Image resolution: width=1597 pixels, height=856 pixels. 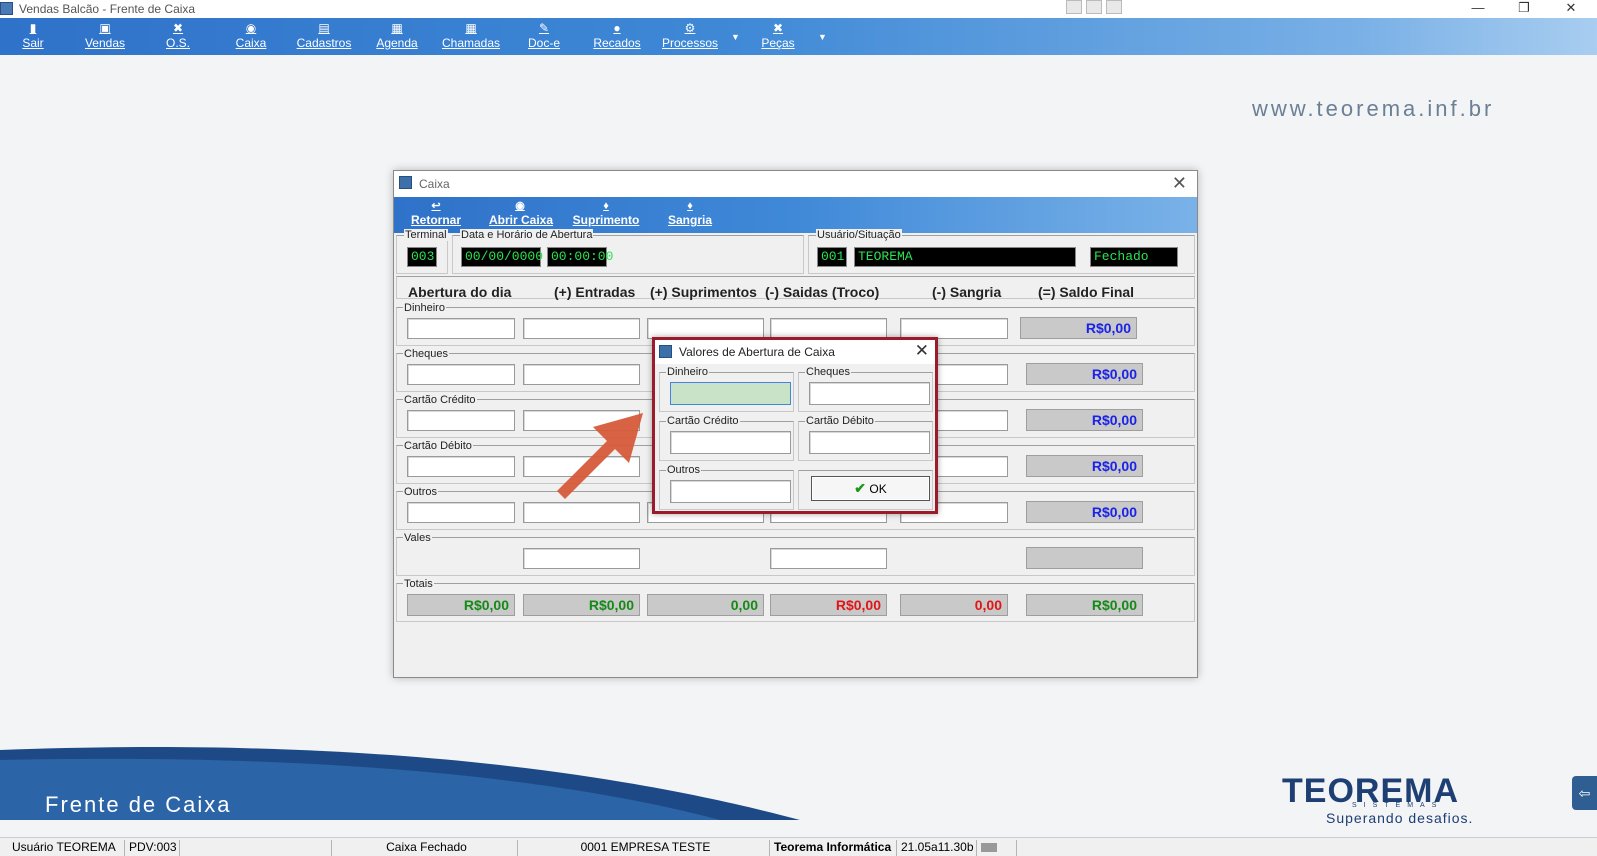 I want to click on grid-view-icon, so click(x=1074, y=7).